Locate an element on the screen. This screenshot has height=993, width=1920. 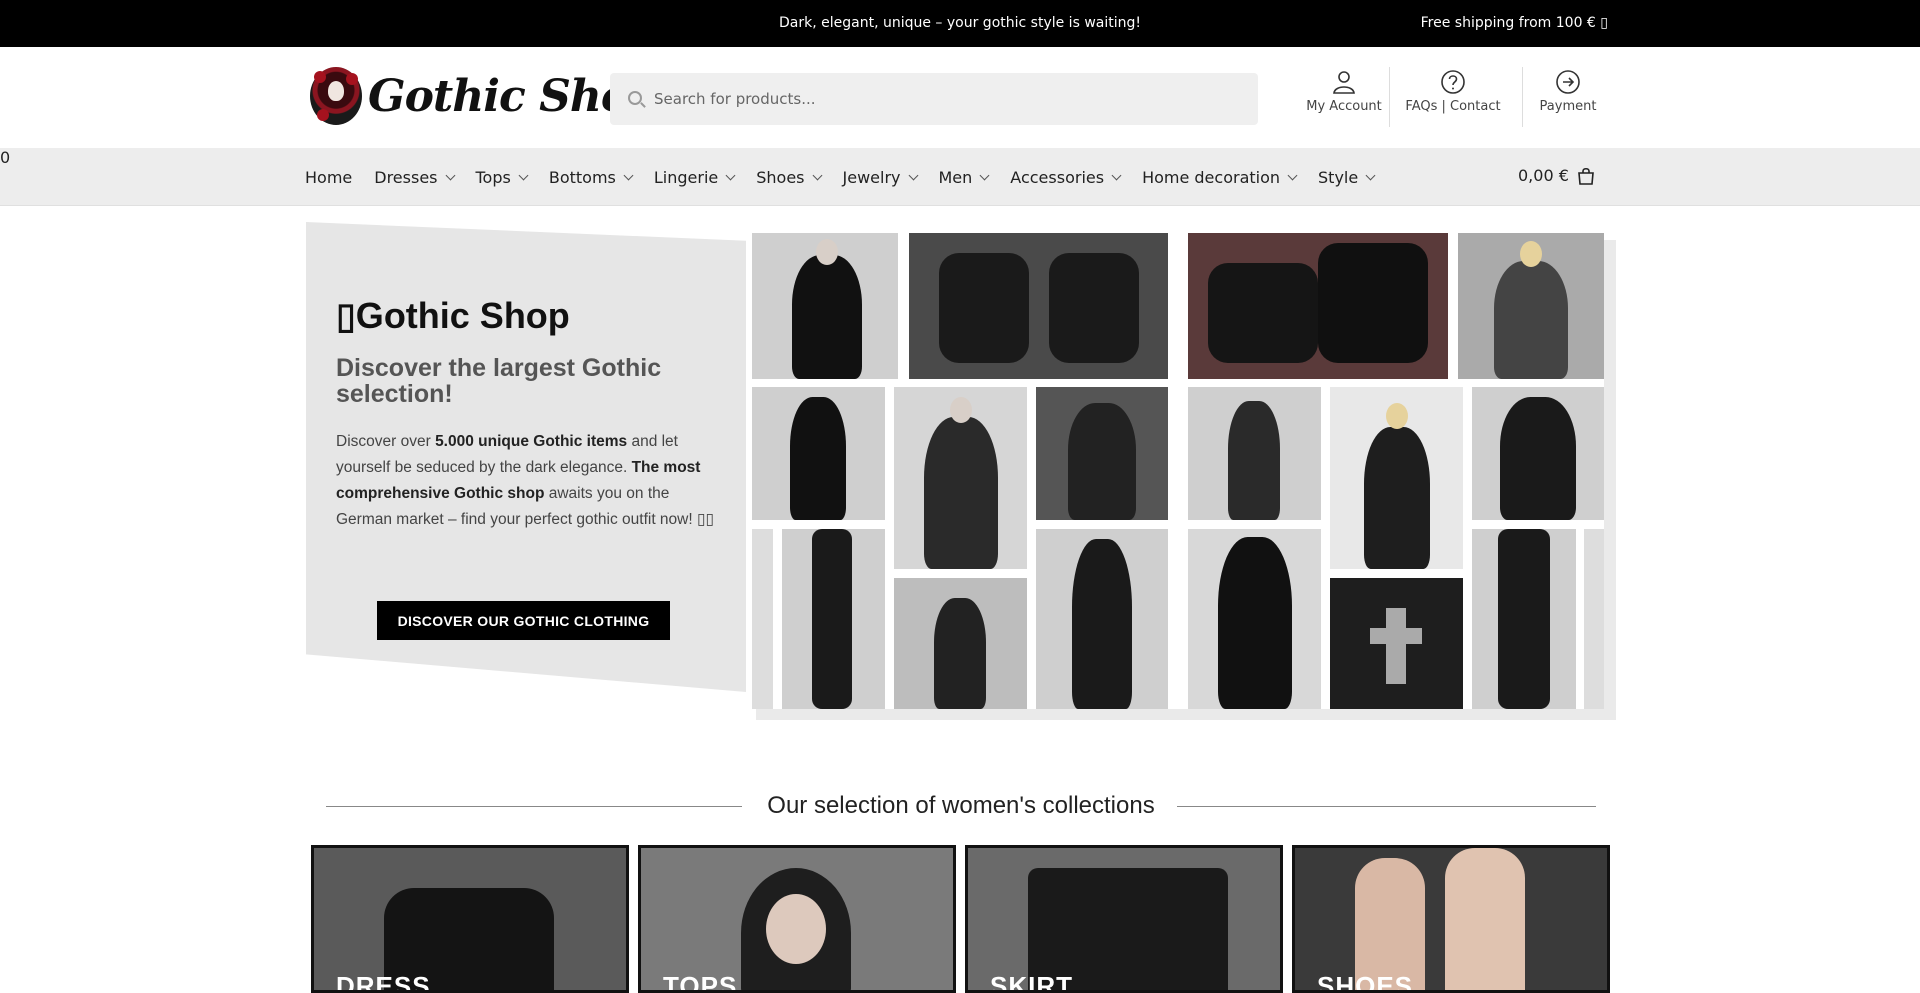
collection-card-shoes: SHOES is located at coordinates (1451, 919).